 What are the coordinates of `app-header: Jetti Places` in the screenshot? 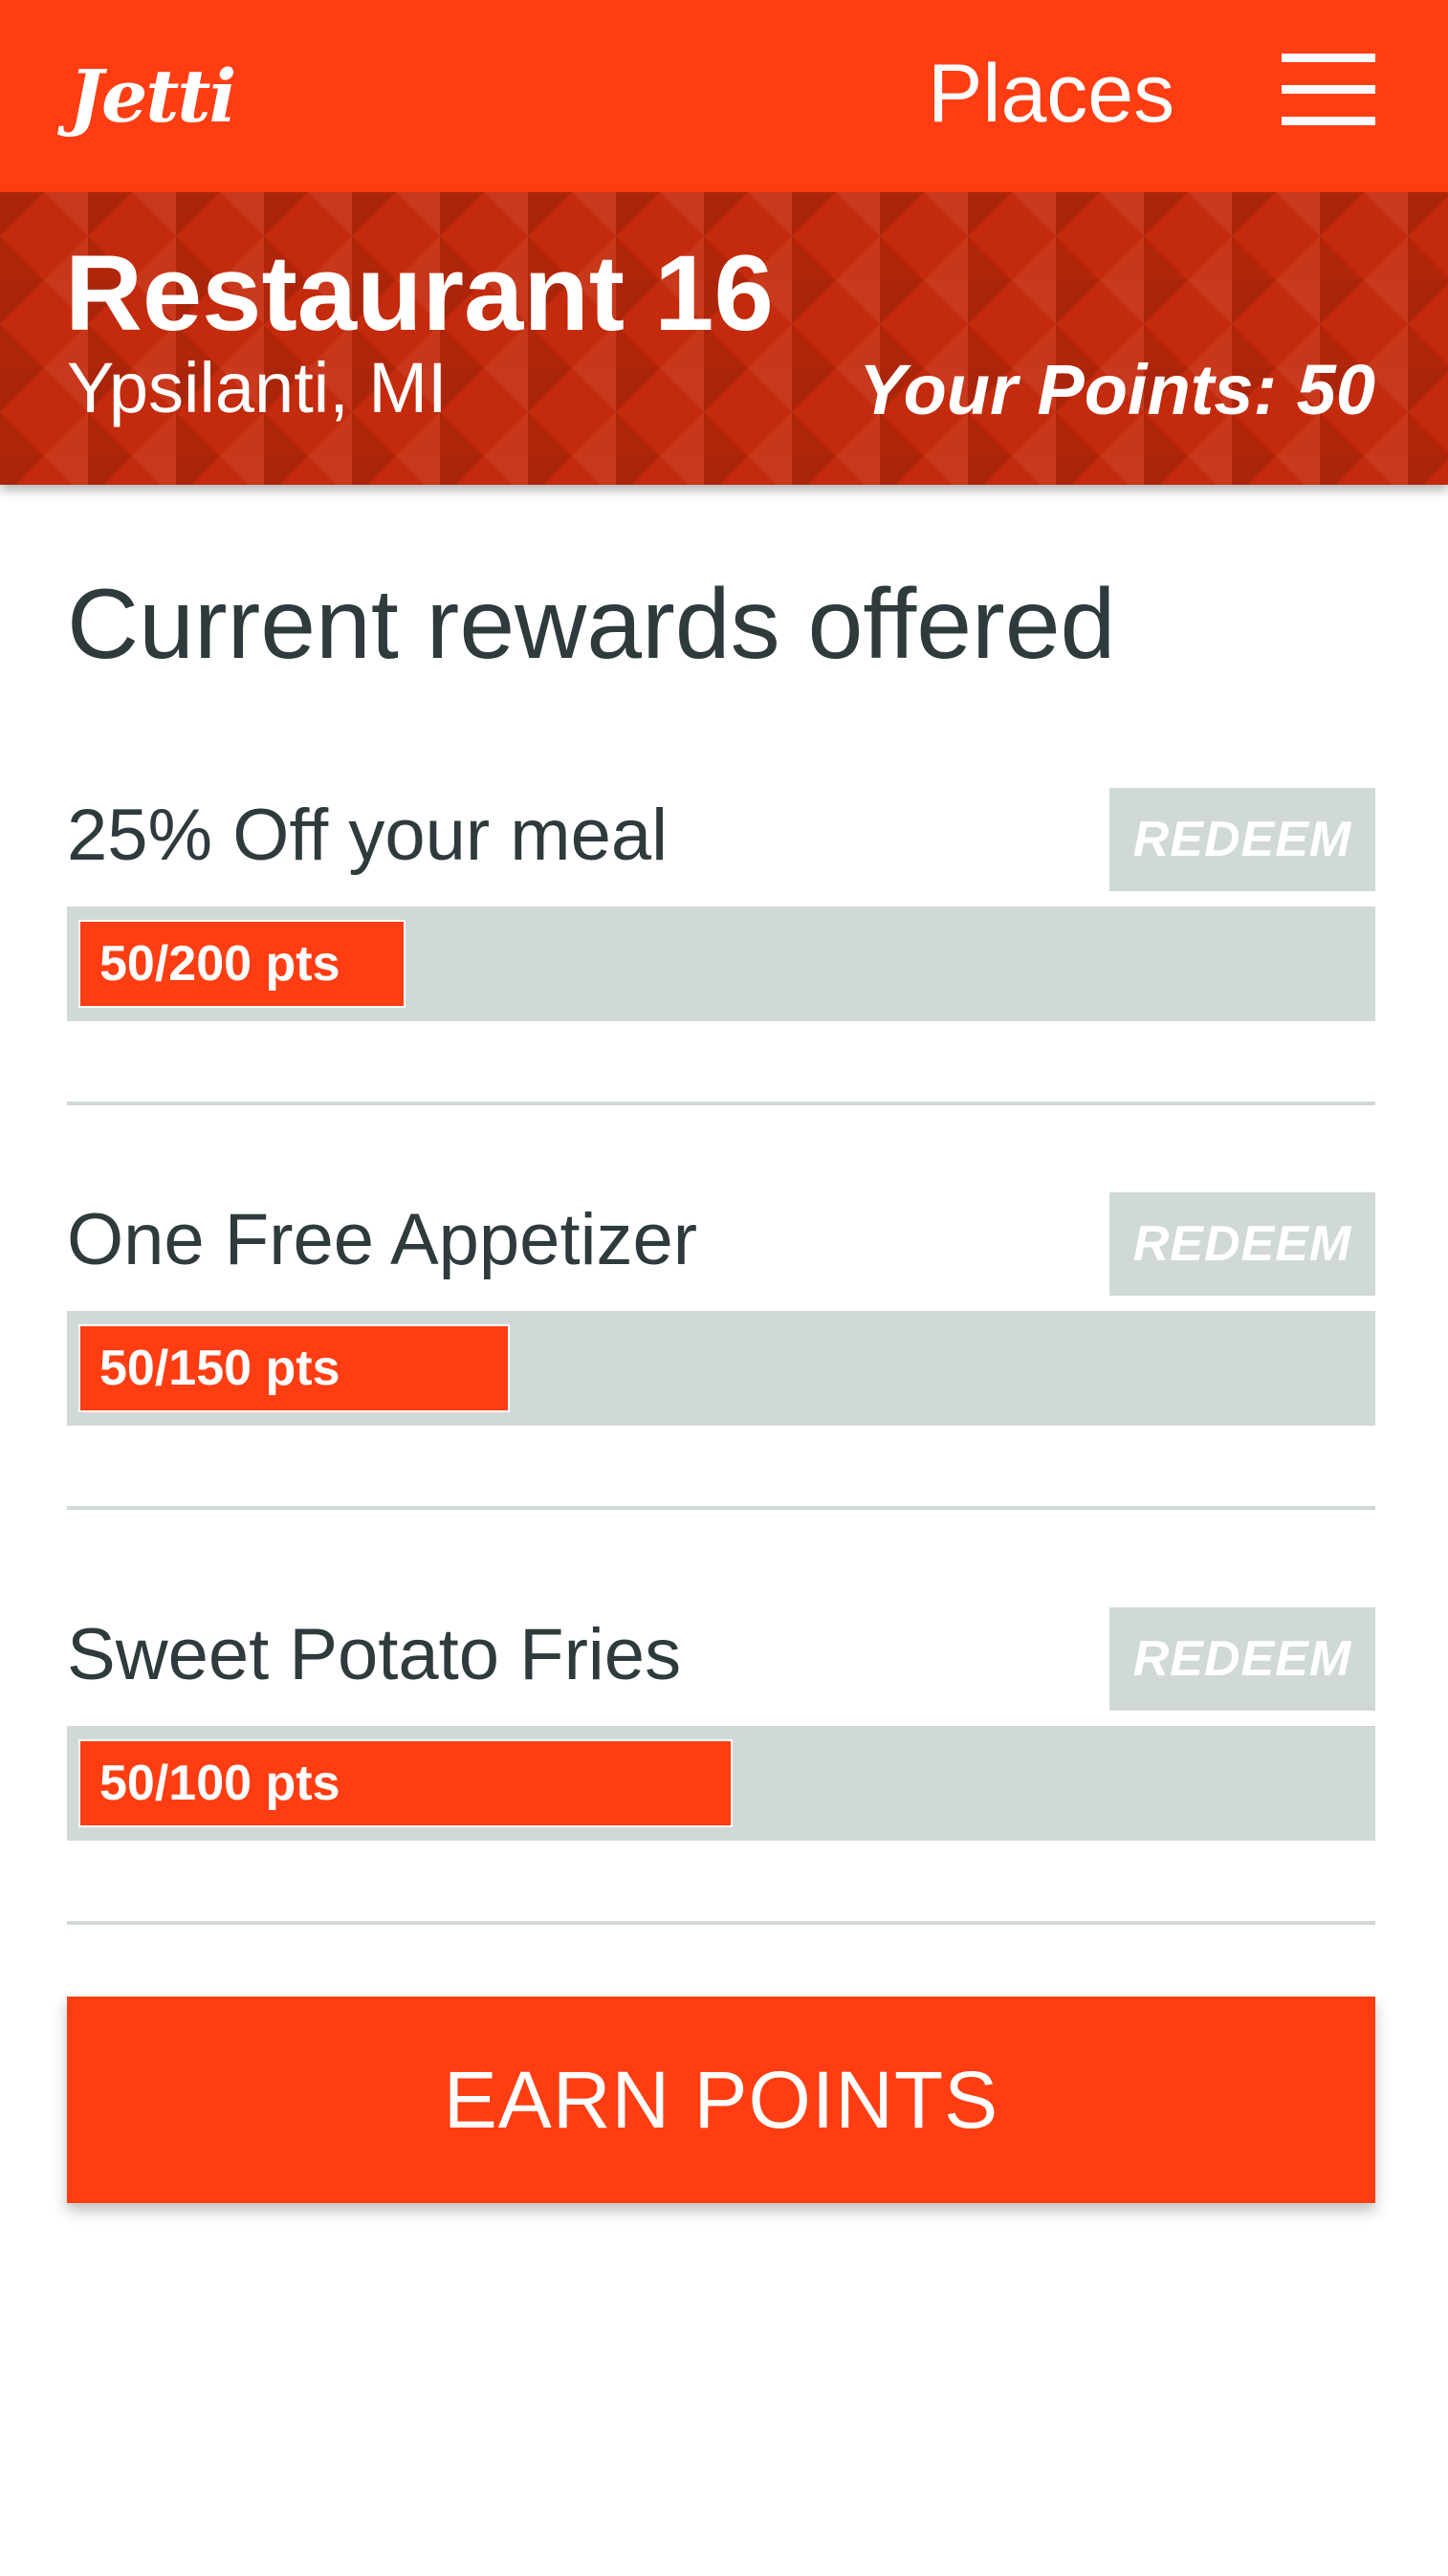 It's located at (724, 96).